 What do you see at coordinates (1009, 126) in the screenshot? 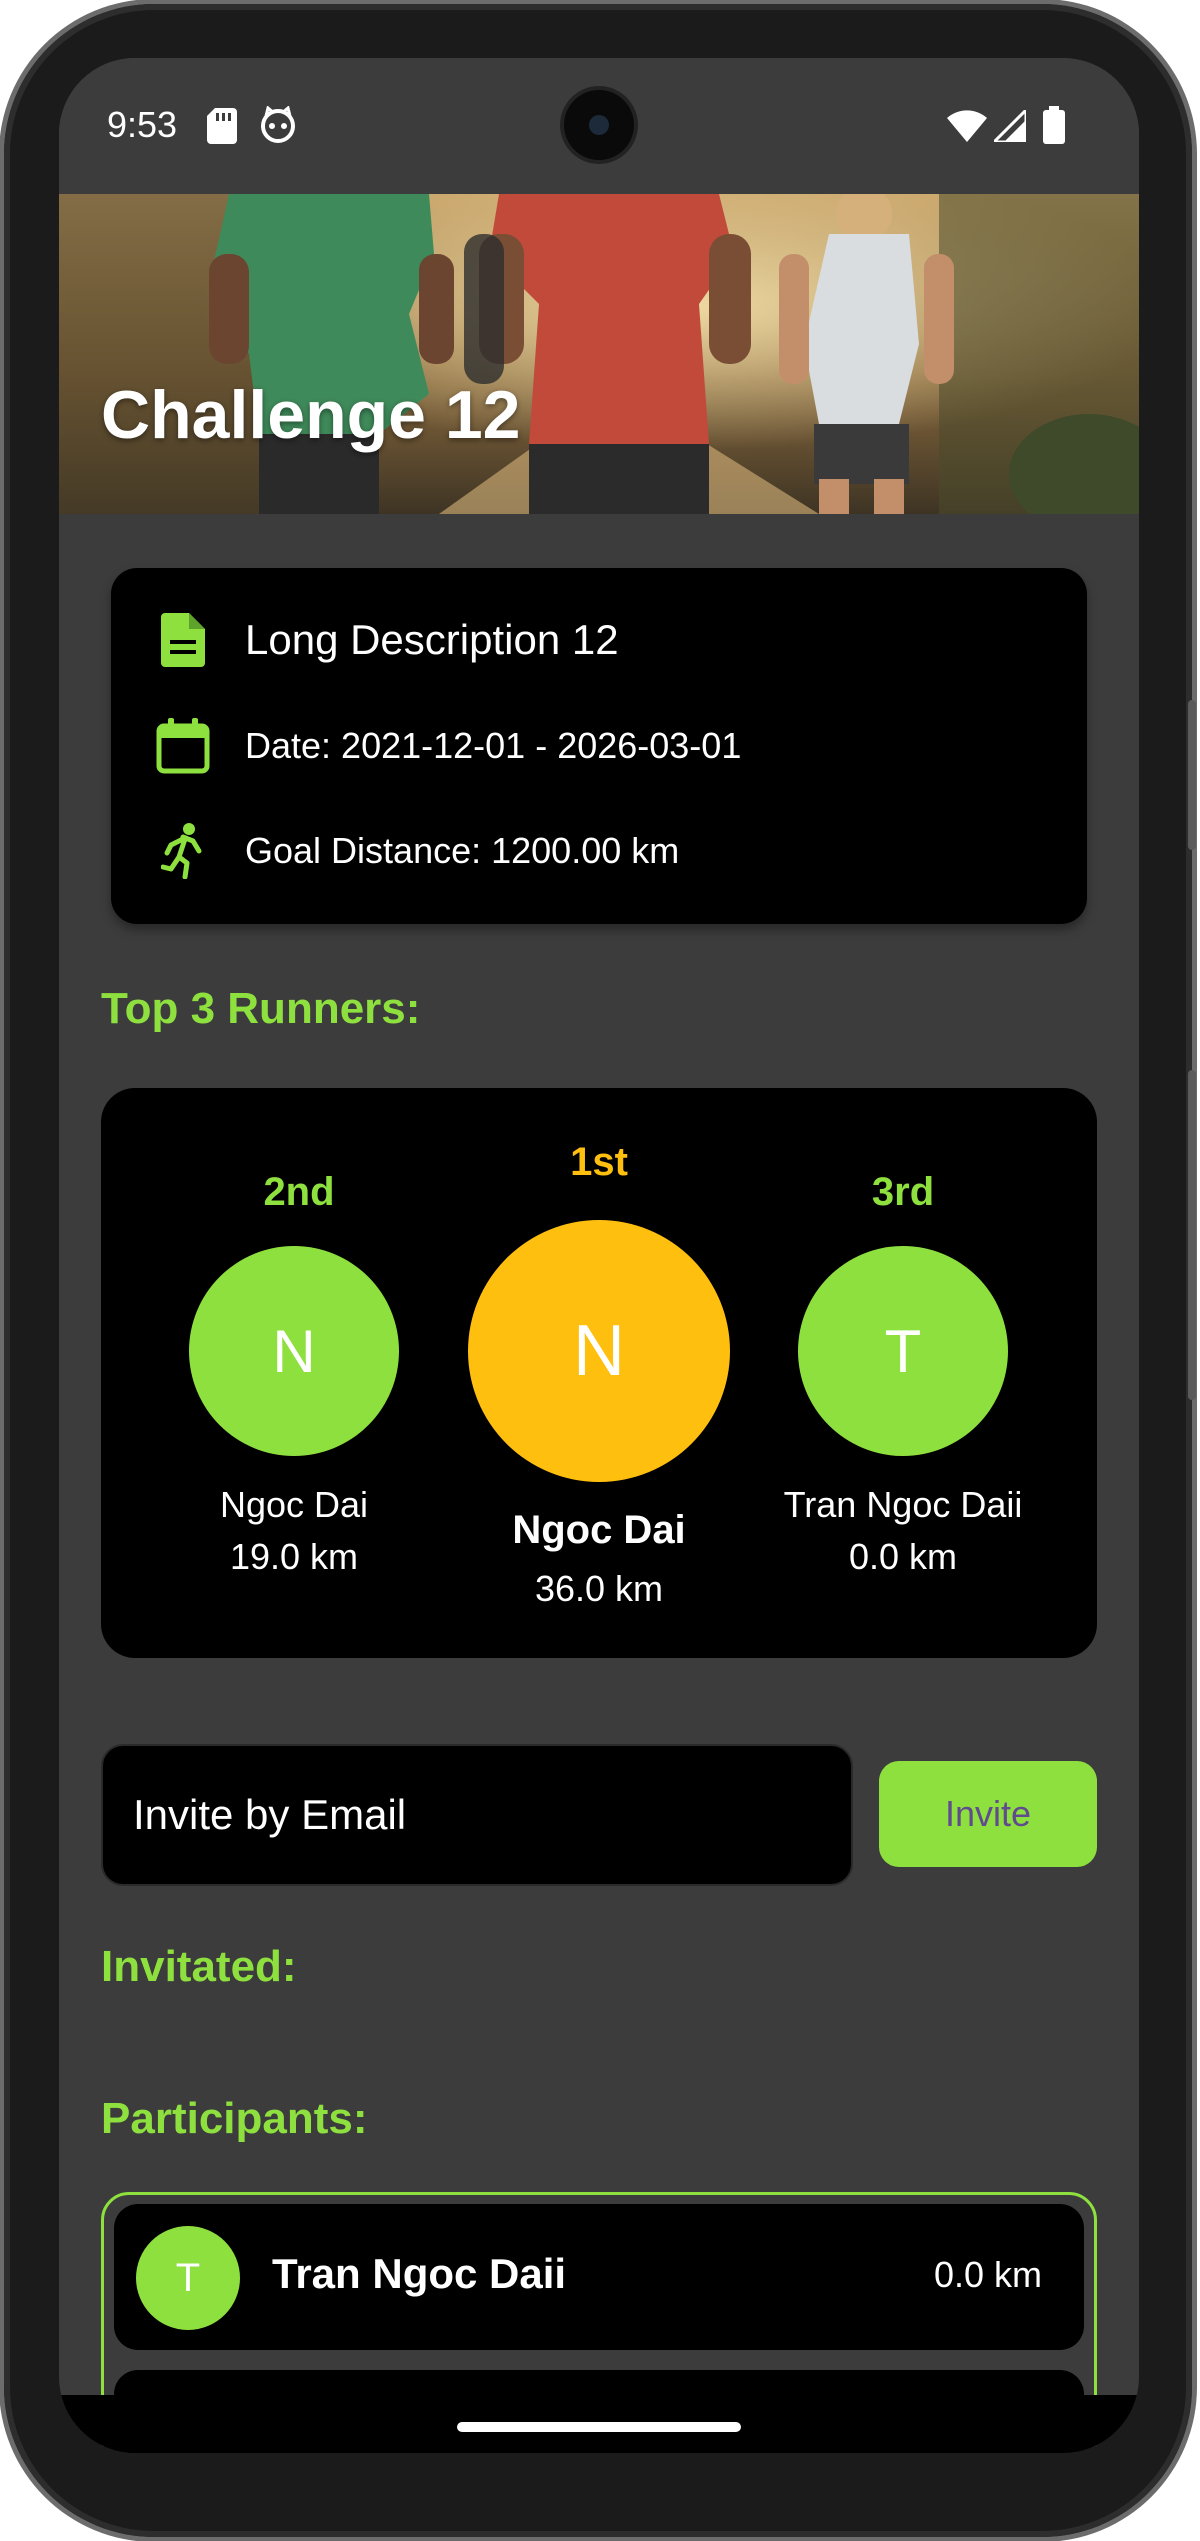
I see `signal-icon` at bounding box center [1009, 126].